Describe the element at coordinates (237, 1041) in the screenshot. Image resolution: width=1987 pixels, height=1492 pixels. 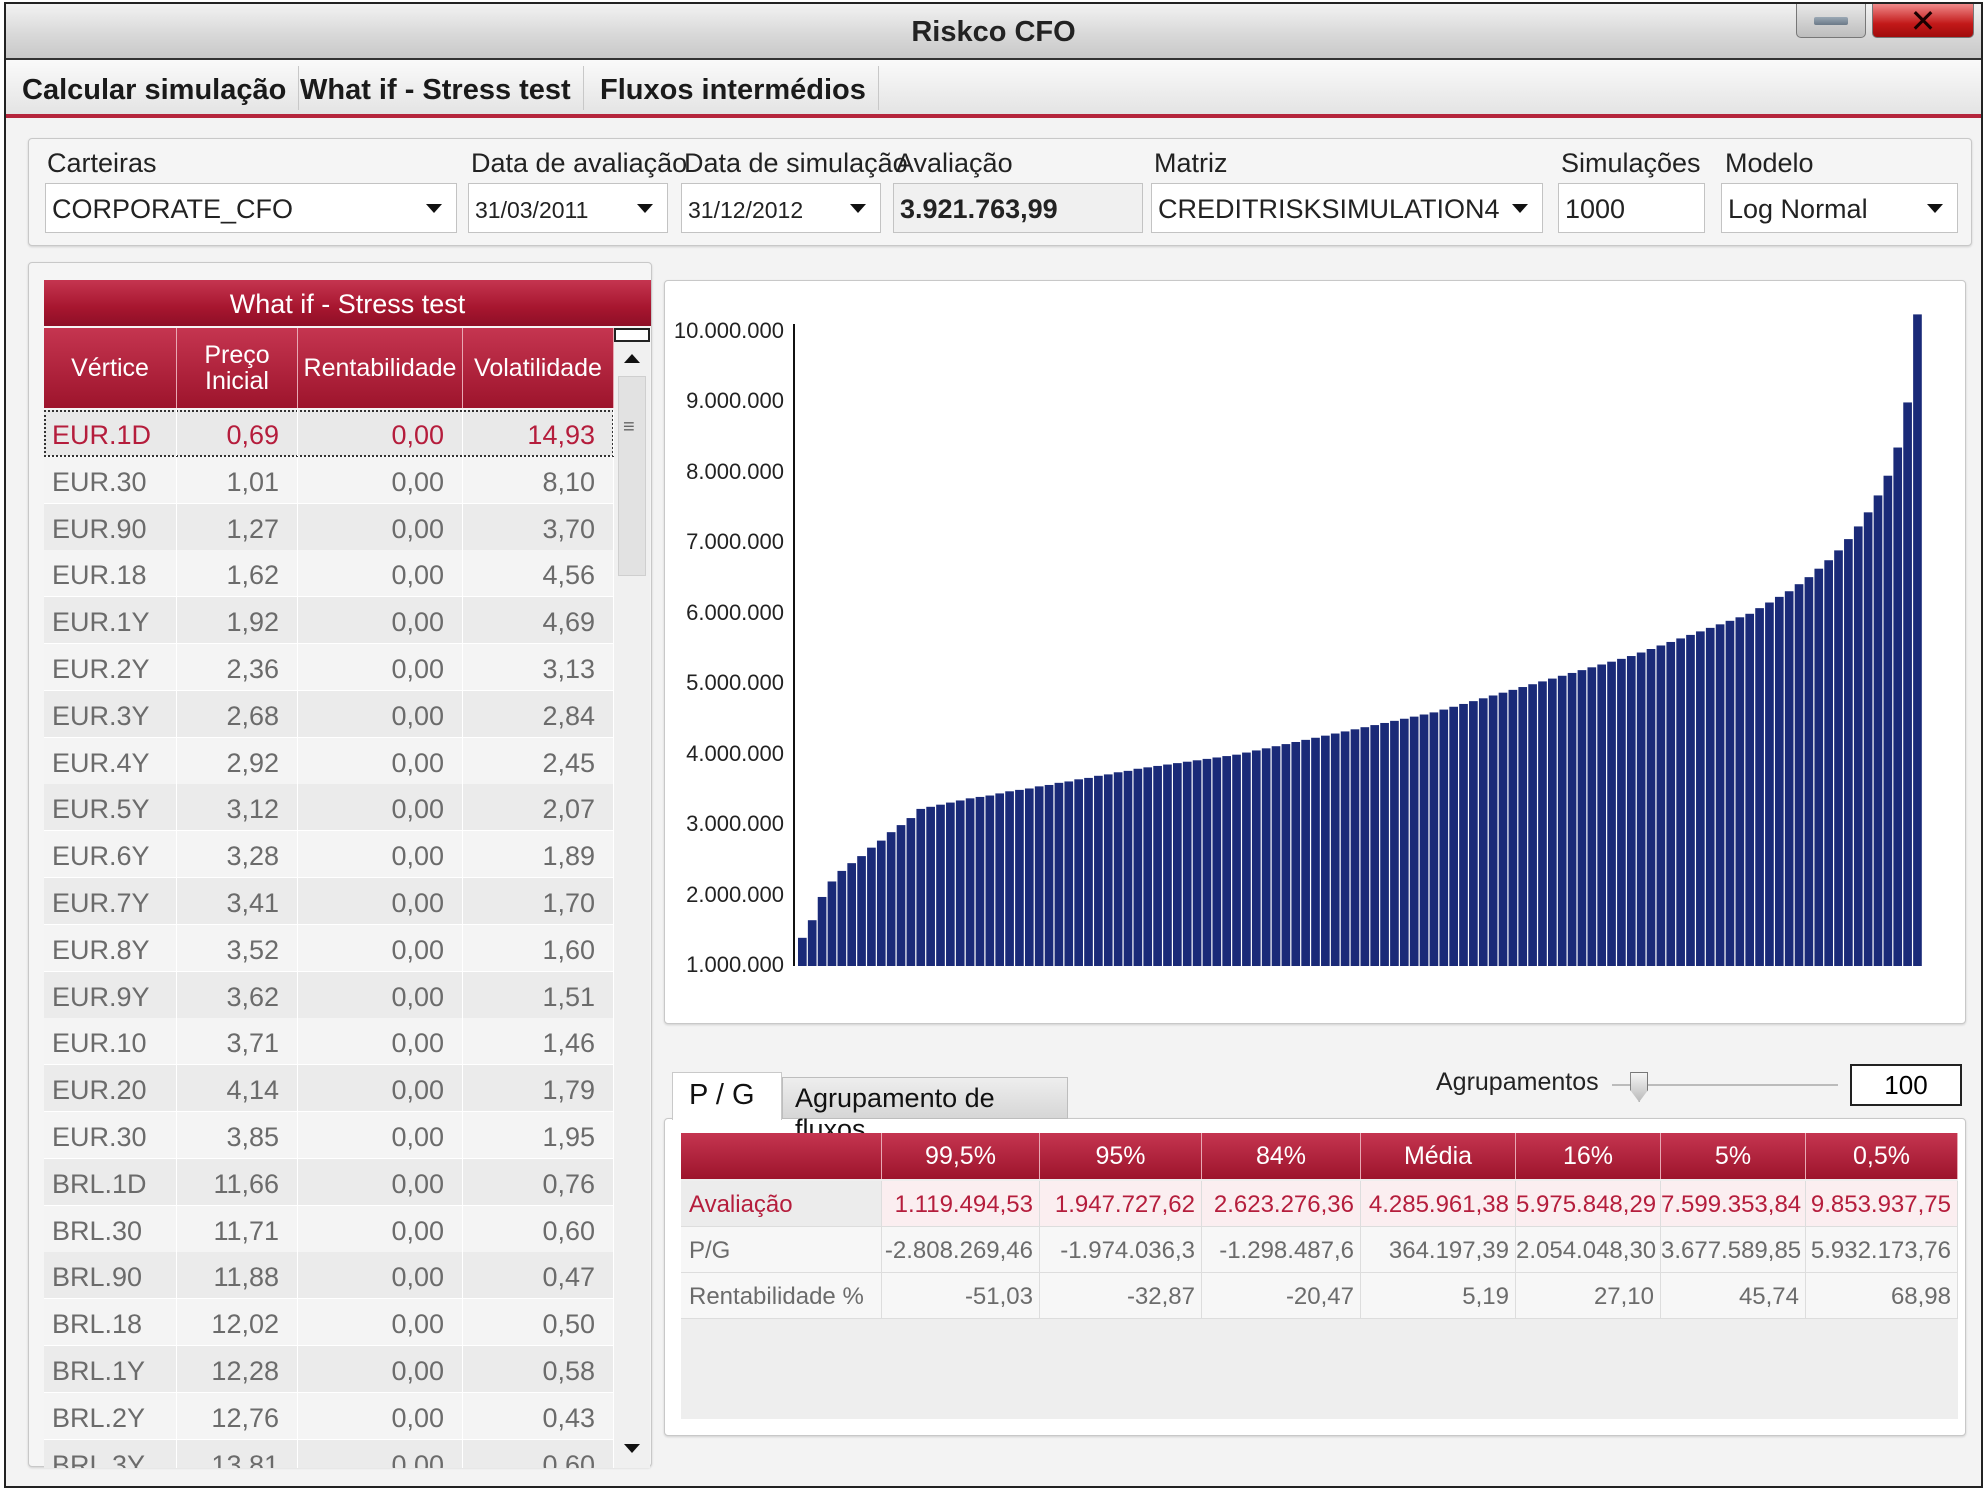
I see `table-cell: 3,71` at that location.